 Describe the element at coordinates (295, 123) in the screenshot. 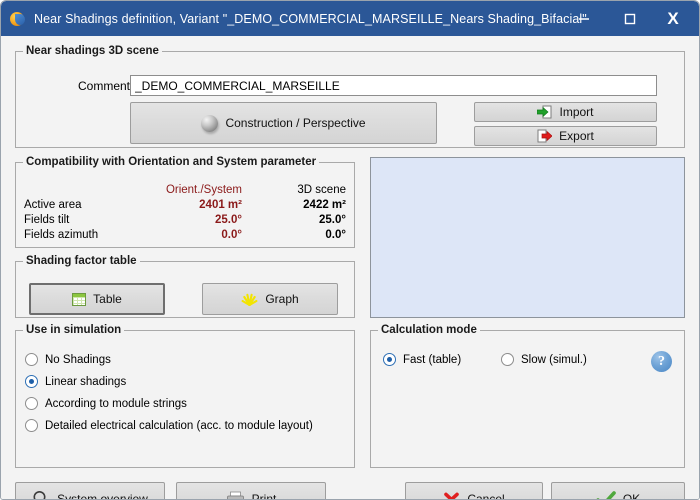

I see `construction-perspective-label: Construction / Perspective` at that location.